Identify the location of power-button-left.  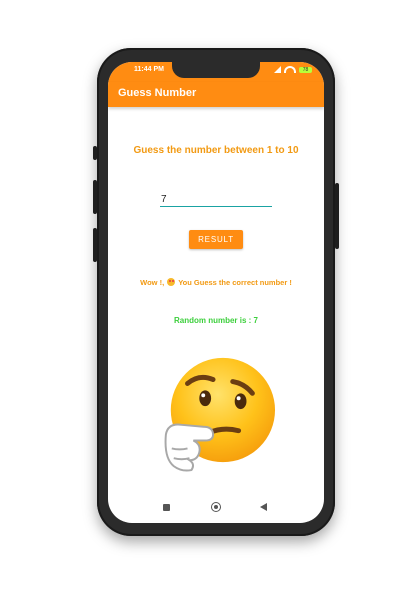
(95, 197).